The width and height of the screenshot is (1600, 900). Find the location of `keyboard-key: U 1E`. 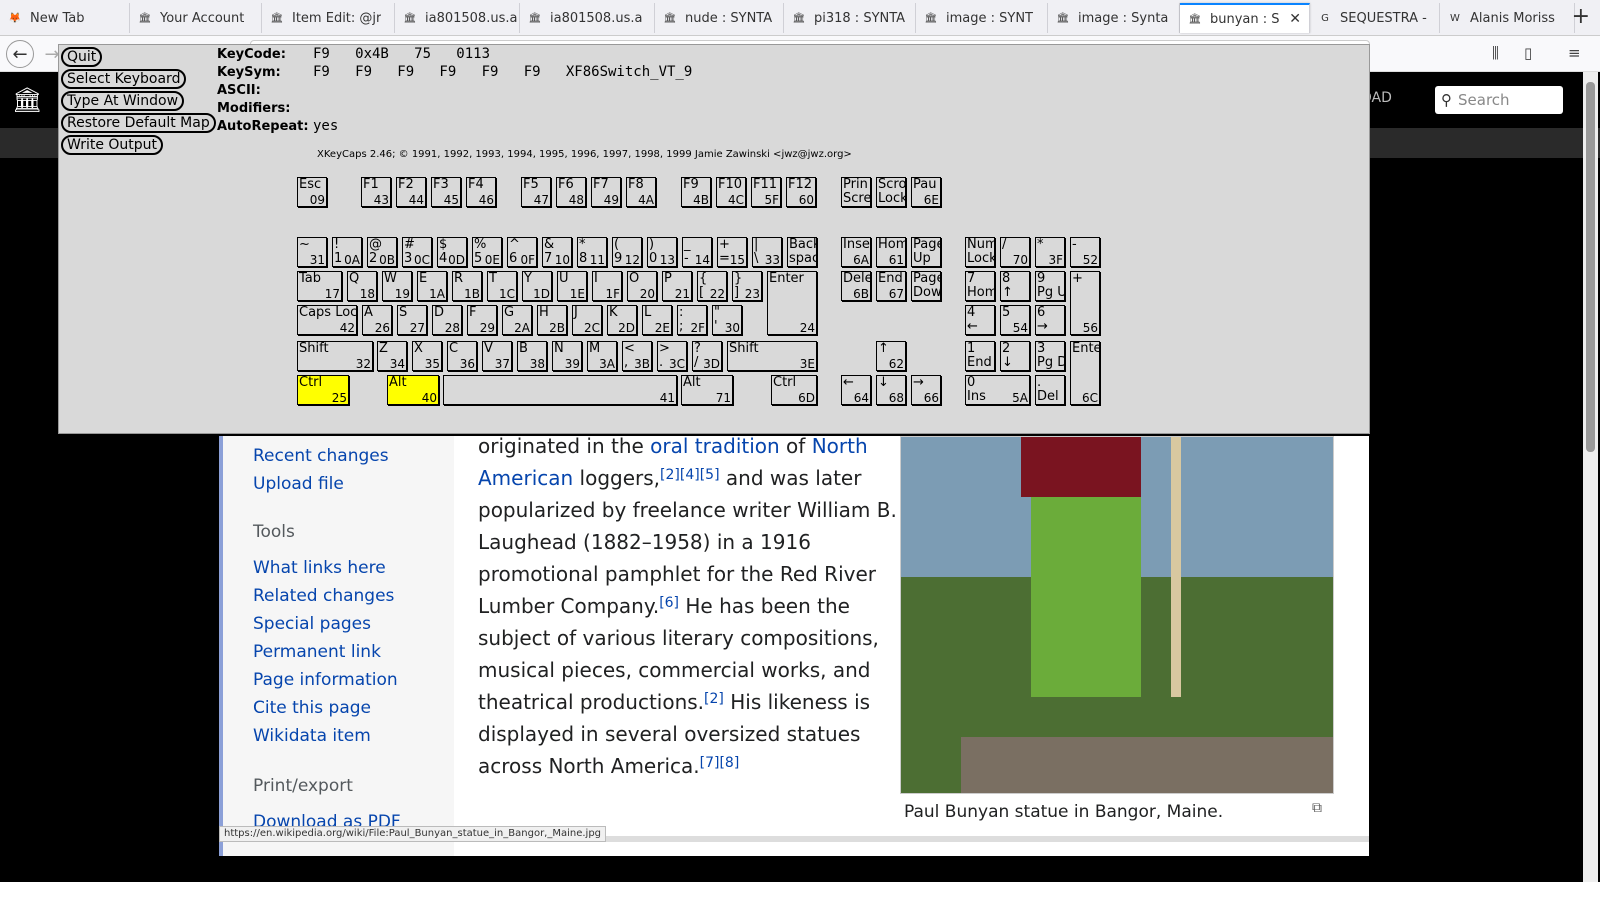

keyboard-key: U 1E is located at coordinates (572, 286).